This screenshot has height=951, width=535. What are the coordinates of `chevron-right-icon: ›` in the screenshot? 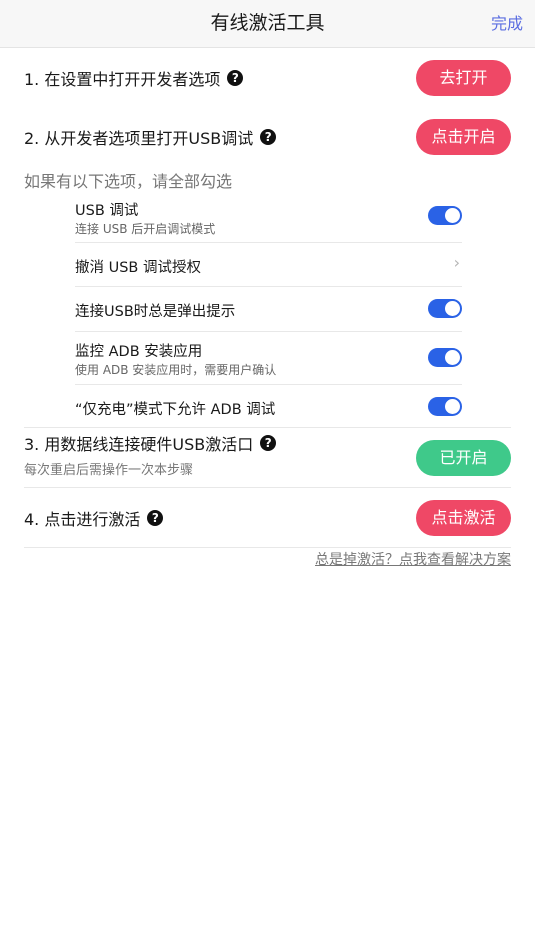 It's located at (457, 262).